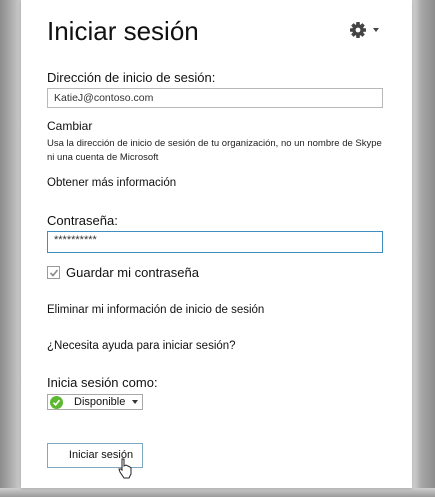 This screenshot has width=435, height=497. Describe the element at coordinates (141, 346) in the screenshot. I see `signin-help-link: ¿Necesita ayuda para iniciar sesión?` at that location.